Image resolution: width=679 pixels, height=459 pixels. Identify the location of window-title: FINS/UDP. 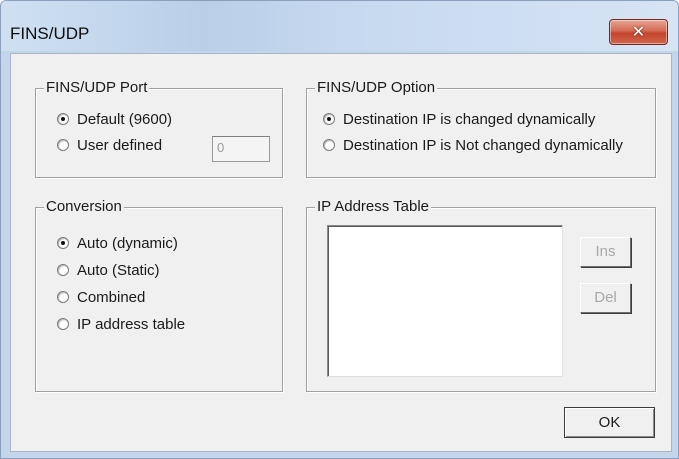
(50, 33).